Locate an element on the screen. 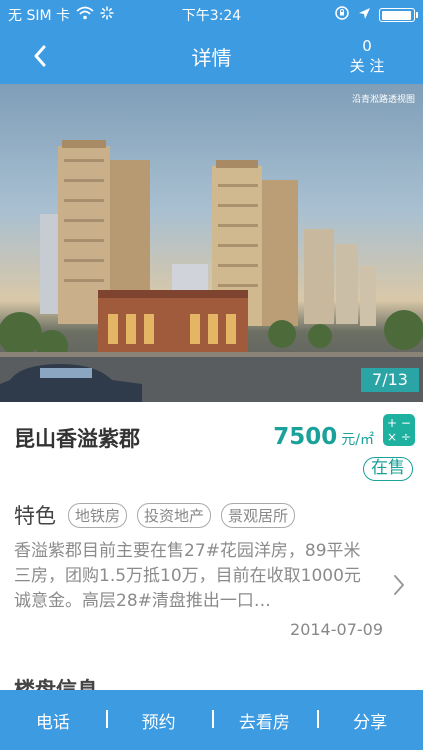  photo-counter: 7/13 is located at coordinates (390, 380).